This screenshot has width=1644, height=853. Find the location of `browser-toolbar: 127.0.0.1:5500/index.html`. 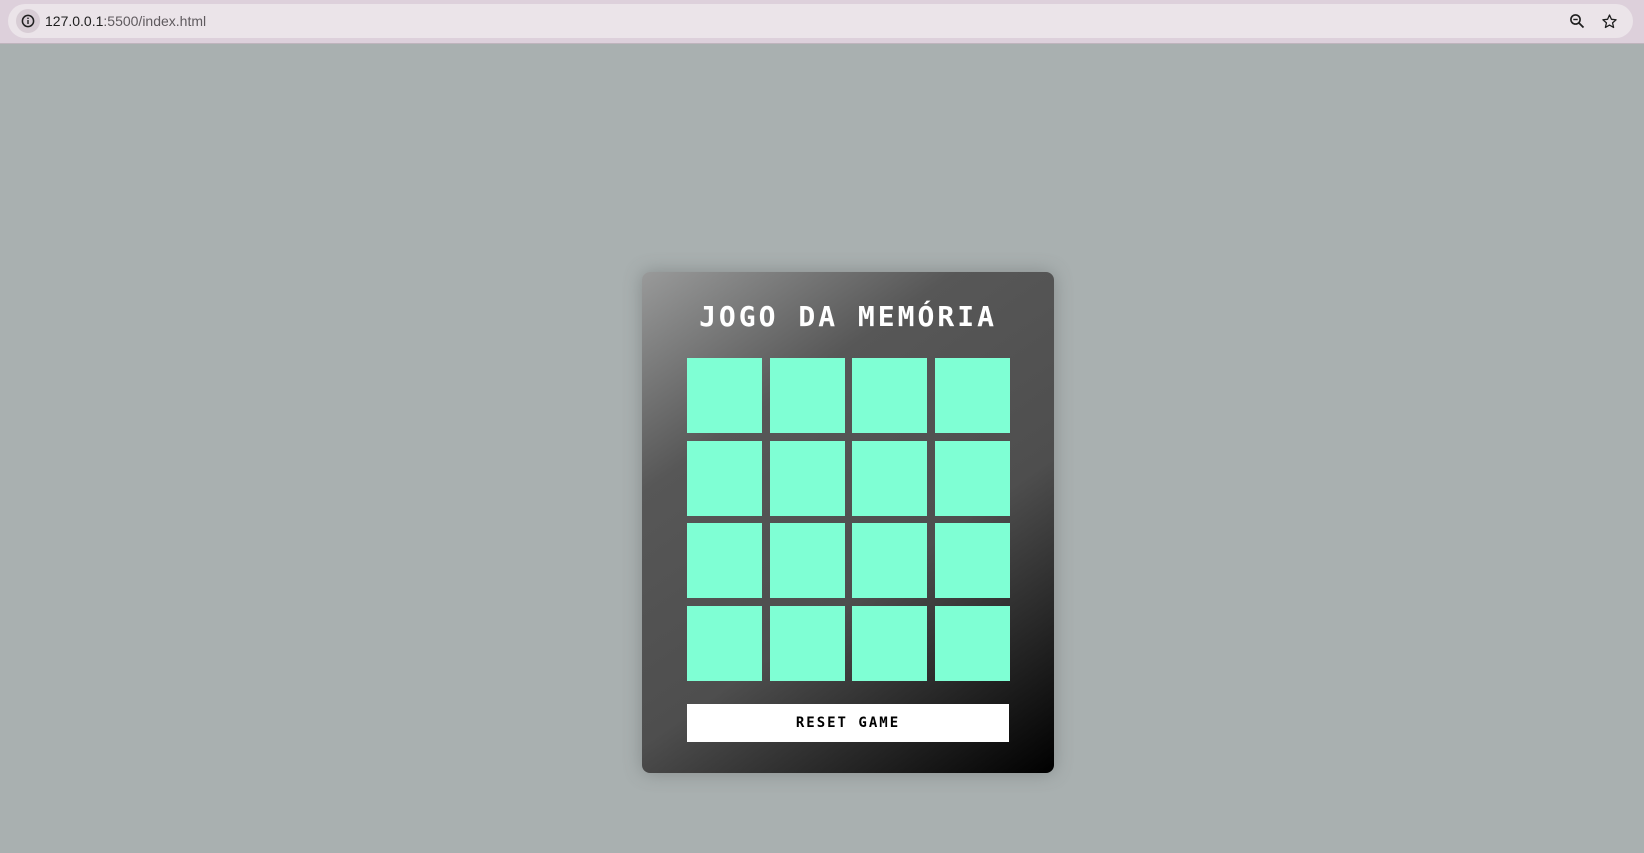

browser-toolbar: 127.0.0.1:5500/index.html is located at coordinates (822, 22).